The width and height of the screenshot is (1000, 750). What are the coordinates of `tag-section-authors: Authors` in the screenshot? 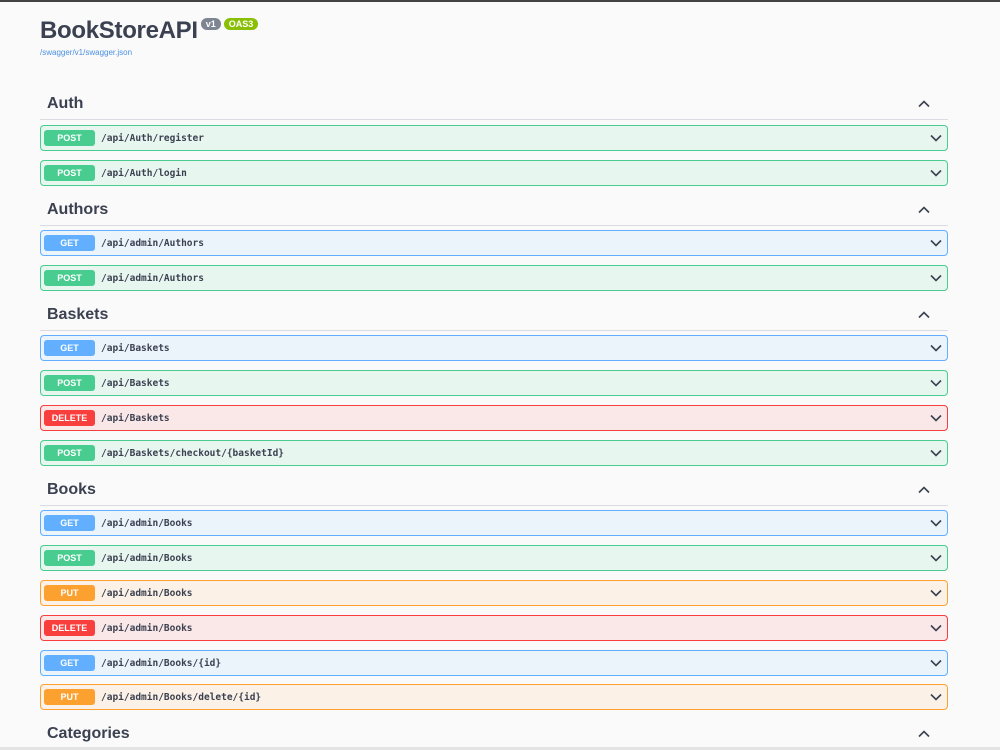 It's located at (494, 210).